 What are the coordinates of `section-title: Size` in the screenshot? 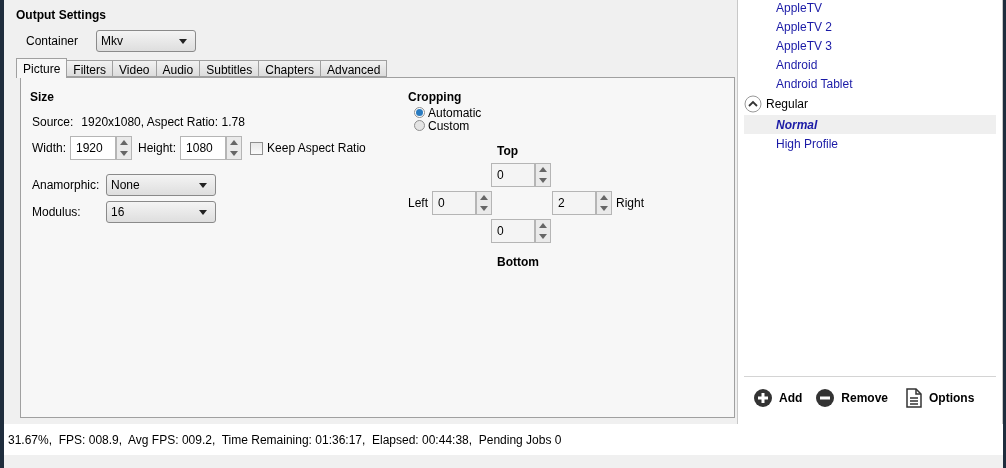 It's located at (42, 97).